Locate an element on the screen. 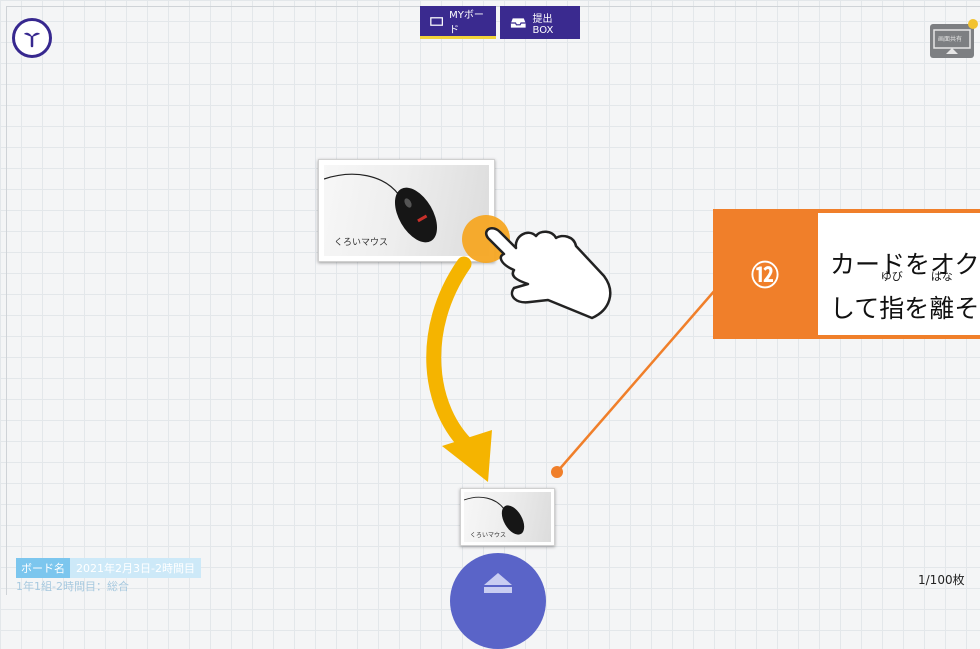 The width and height of the screenshot is (980, 649). drag-arrow is located at coordinates (459, 369).